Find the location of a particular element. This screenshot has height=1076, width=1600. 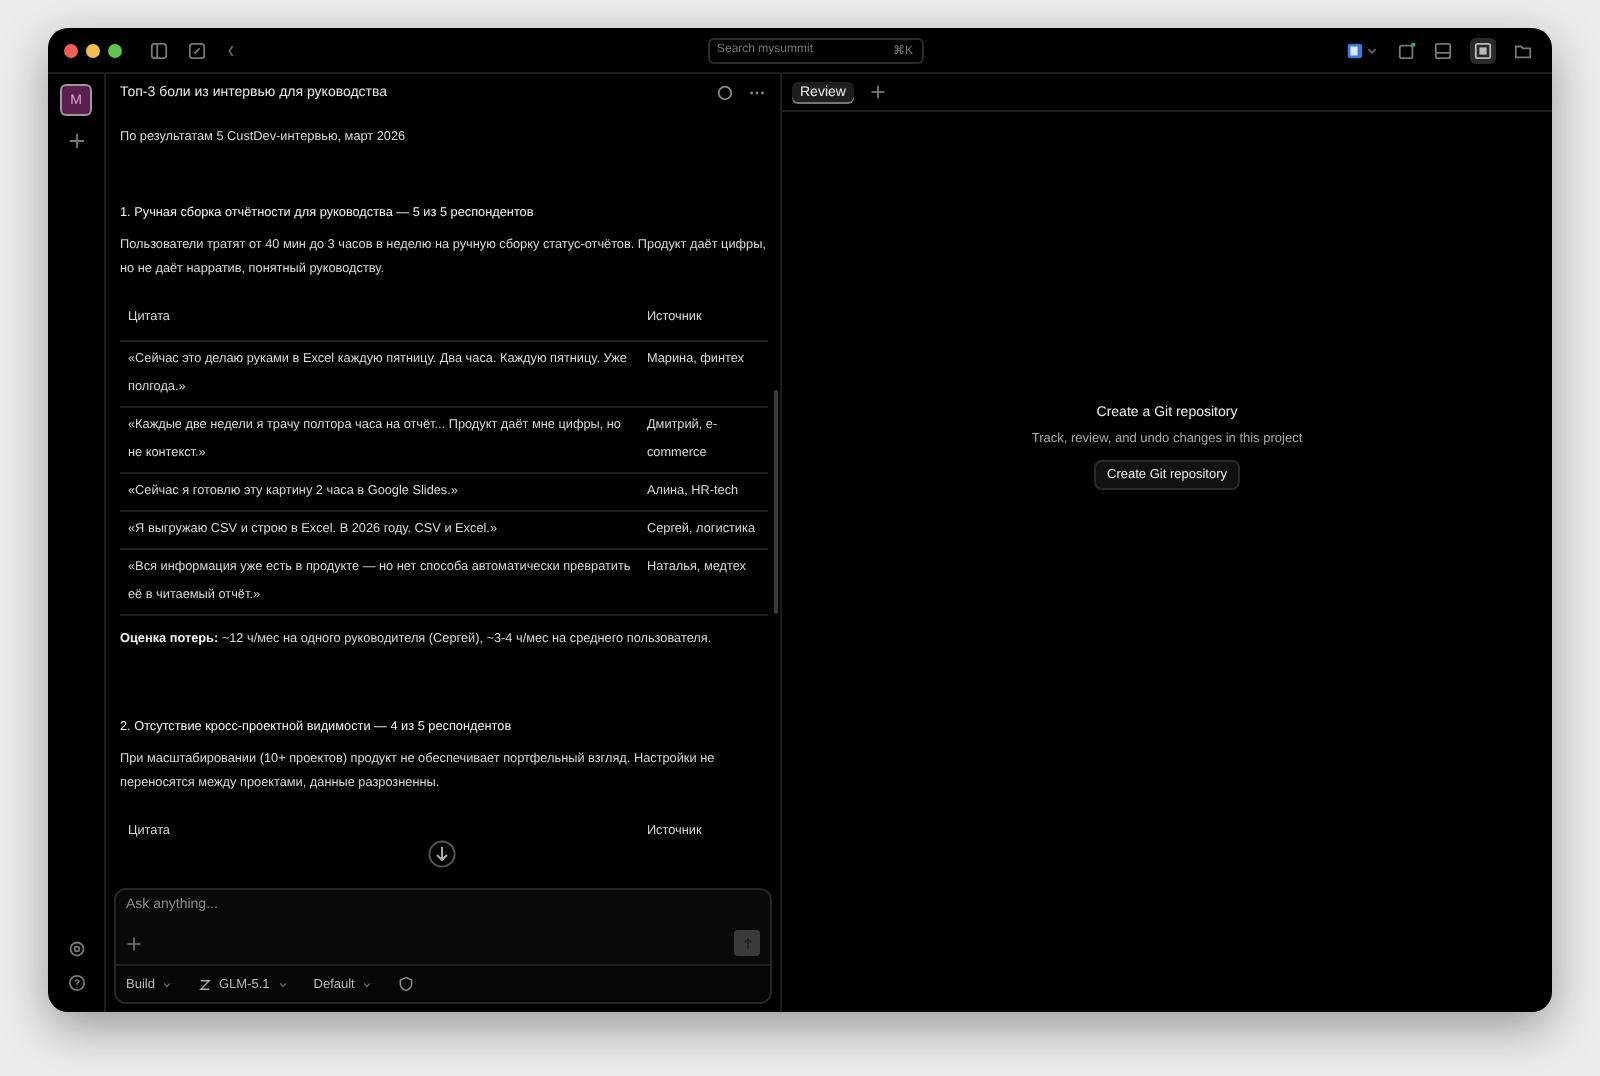

minimize-dot is located at coordinates (93, 50).